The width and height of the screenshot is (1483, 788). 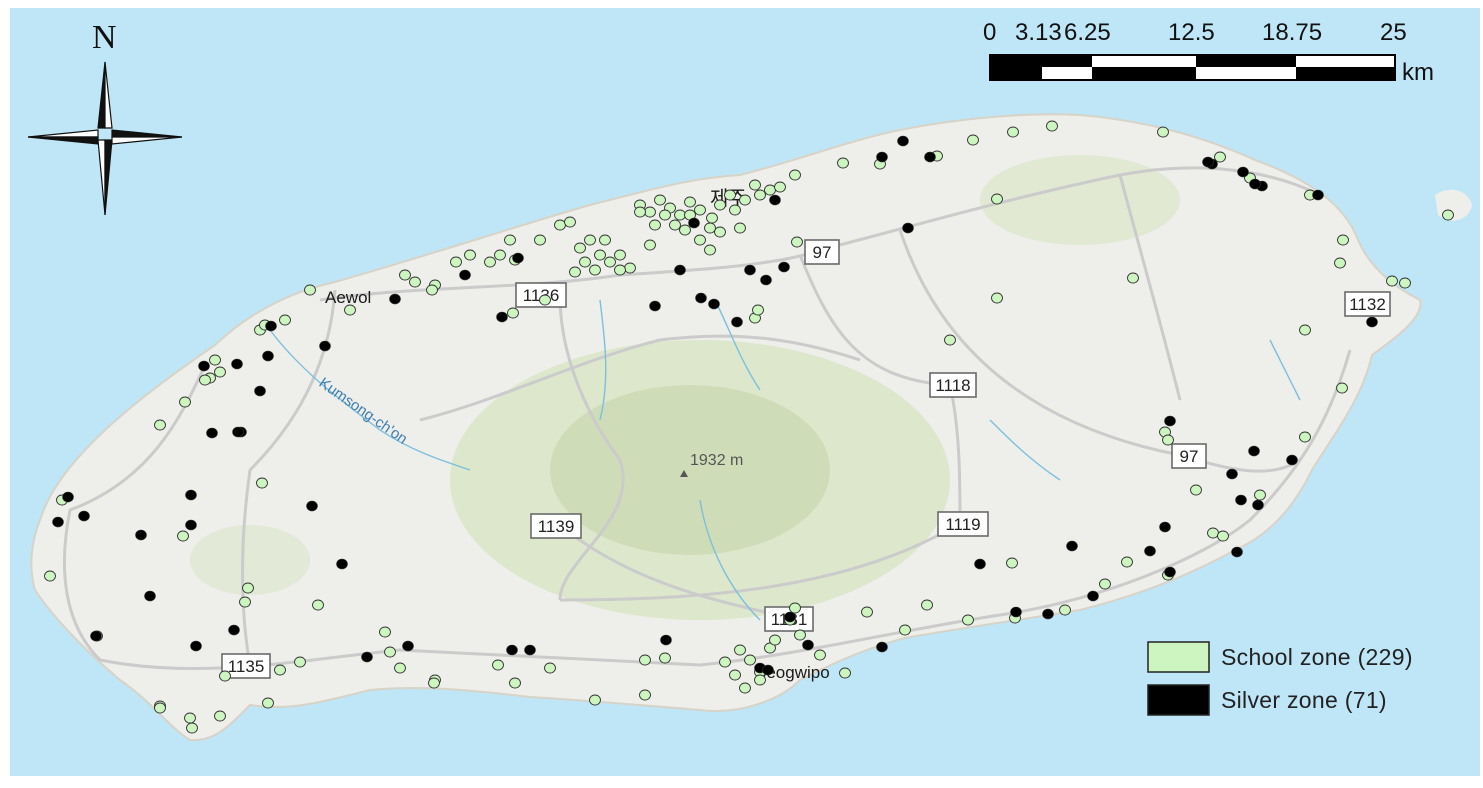 I want to click on svg-text: 1119, so click(x=962, y=524).